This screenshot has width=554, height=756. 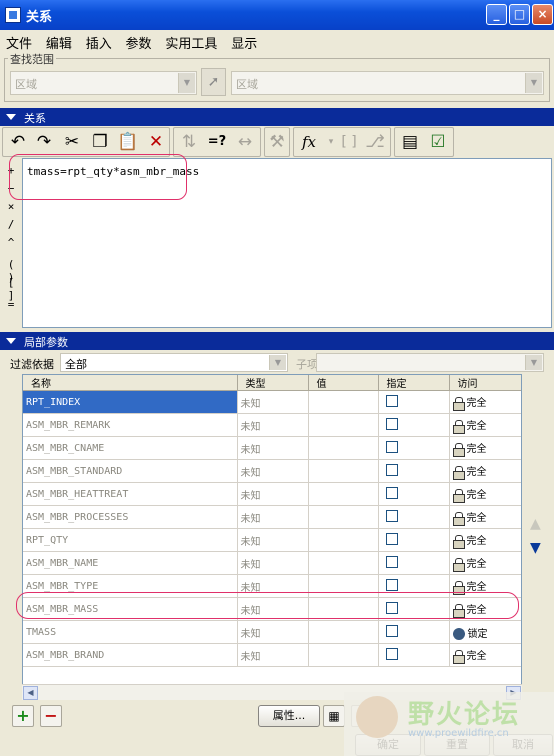 What do you see at coordinates (11, 188) in the screenshot?
I see `minus-operator: −` at bounding box center [11, 188].